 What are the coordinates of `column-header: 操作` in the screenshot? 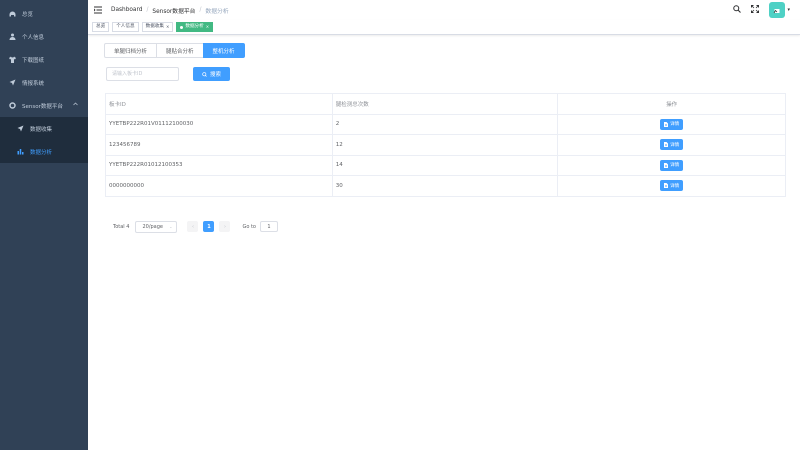 It's located at (671, 104).